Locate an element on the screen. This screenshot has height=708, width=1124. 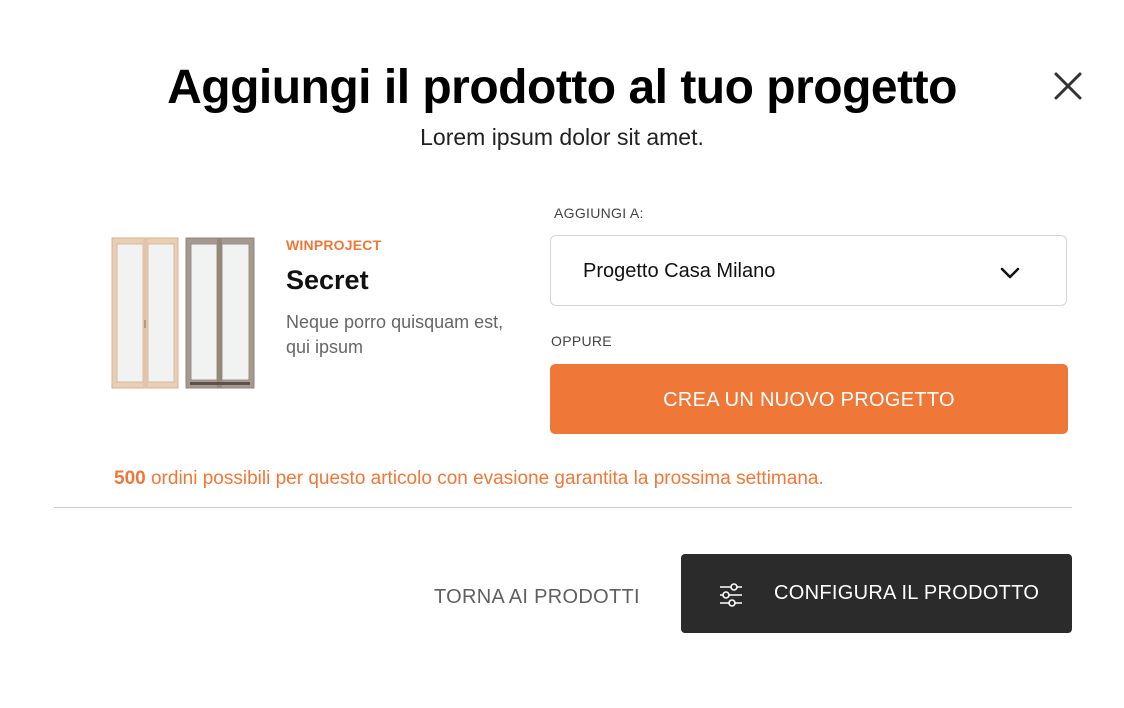
modal-title: Aggiungi il prodotto al tuo progetto is located at coordinates (562, 87).